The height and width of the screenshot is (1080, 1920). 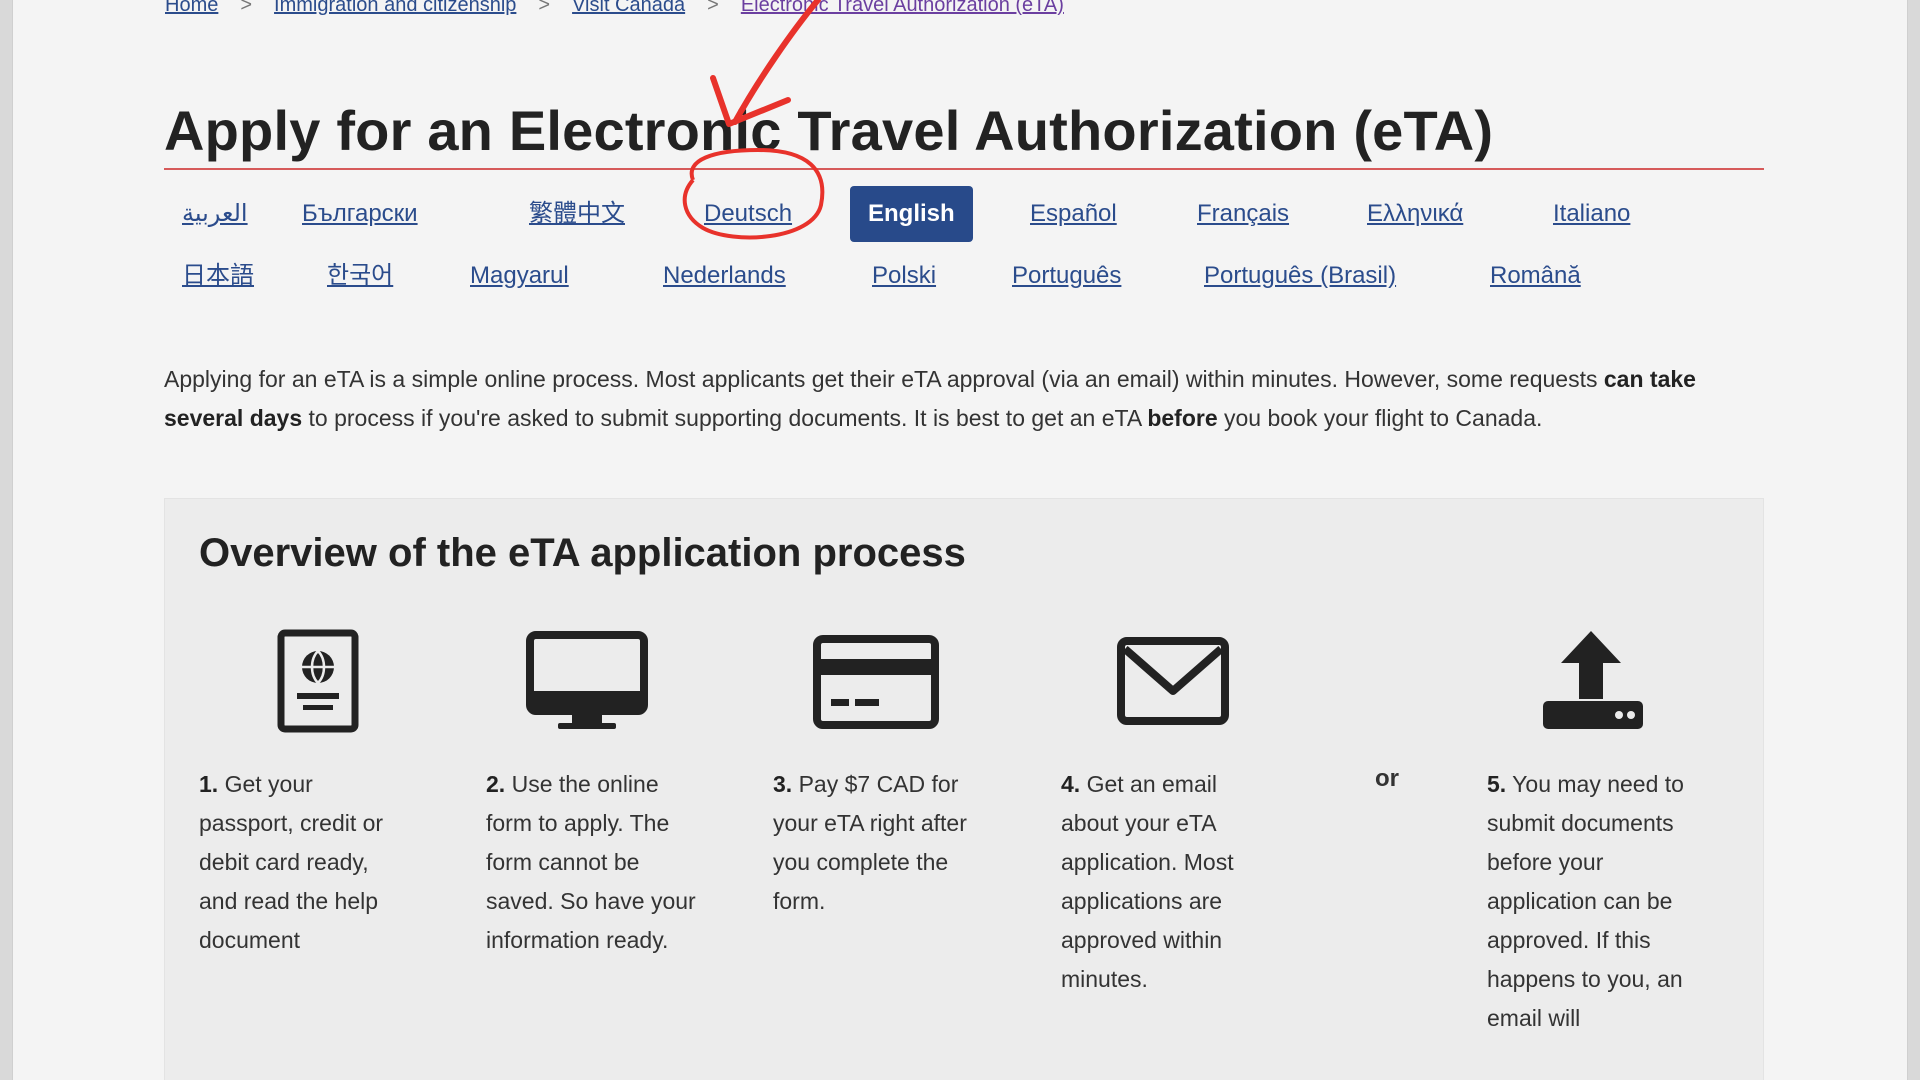 What do you see at coordinates (902, 8) in the screenshot?
I see `breadcrumb-eta: Electronic Travel Authorization (eTA)` at bounding box center [902, 8].